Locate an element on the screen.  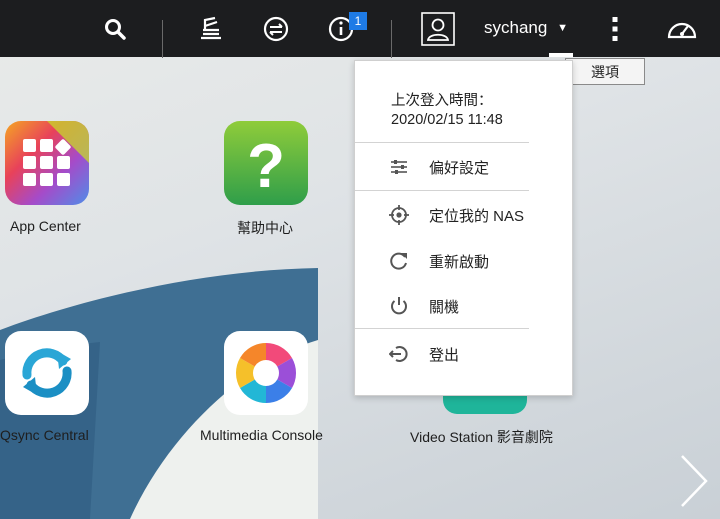
menu-item-label: 定位我的 NAS is located at coordinates (477, 216).